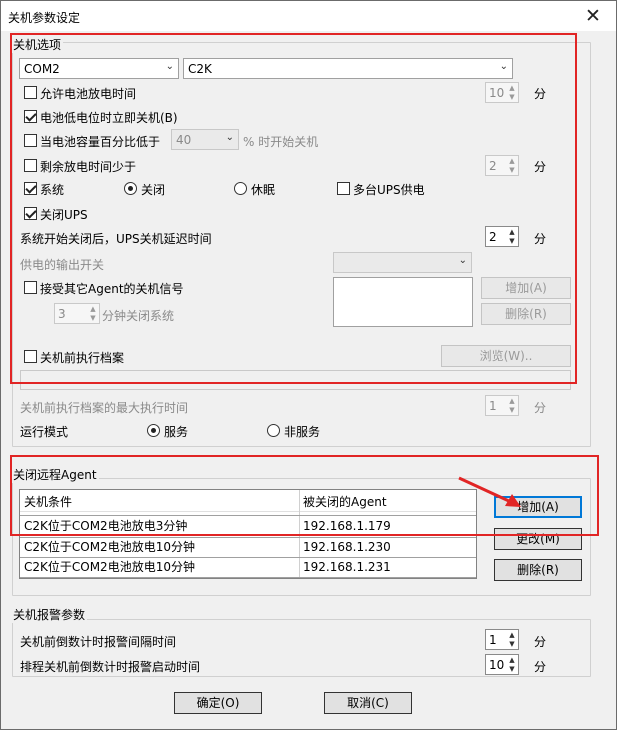 The image size is (617, 730). What do you see at coordinates (153, 430) in the screenshot?
I see `service-radio` at bounding box center [153, 430].